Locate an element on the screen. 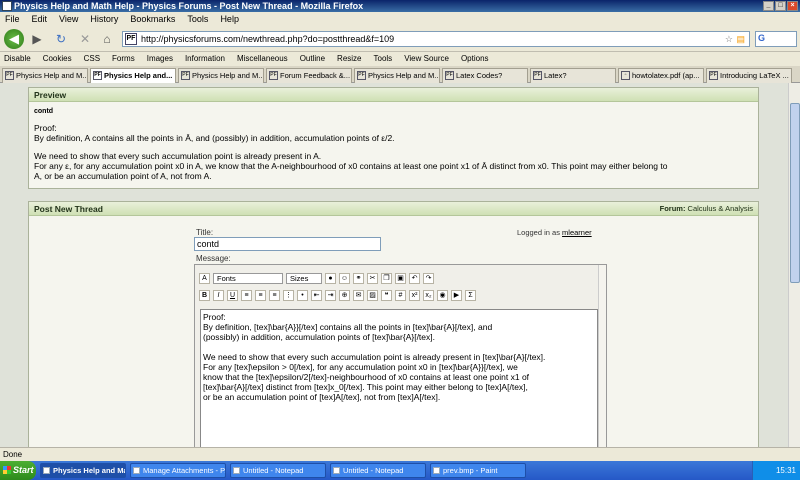 The image size is (800, 480). forward-button: ▶ is located at coordinates (37, 39).